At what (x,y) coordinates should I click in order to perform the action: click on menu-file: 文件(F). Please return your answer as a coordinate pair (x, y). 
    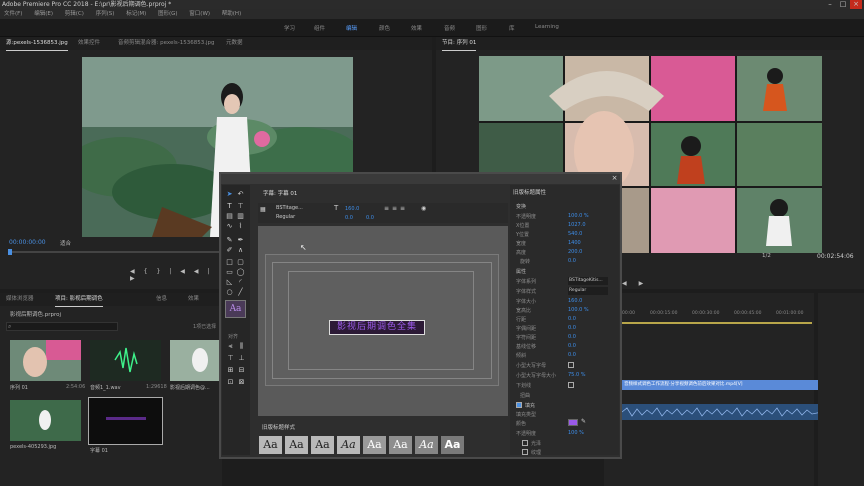
    Looking at the image, I should click on (13, 14).